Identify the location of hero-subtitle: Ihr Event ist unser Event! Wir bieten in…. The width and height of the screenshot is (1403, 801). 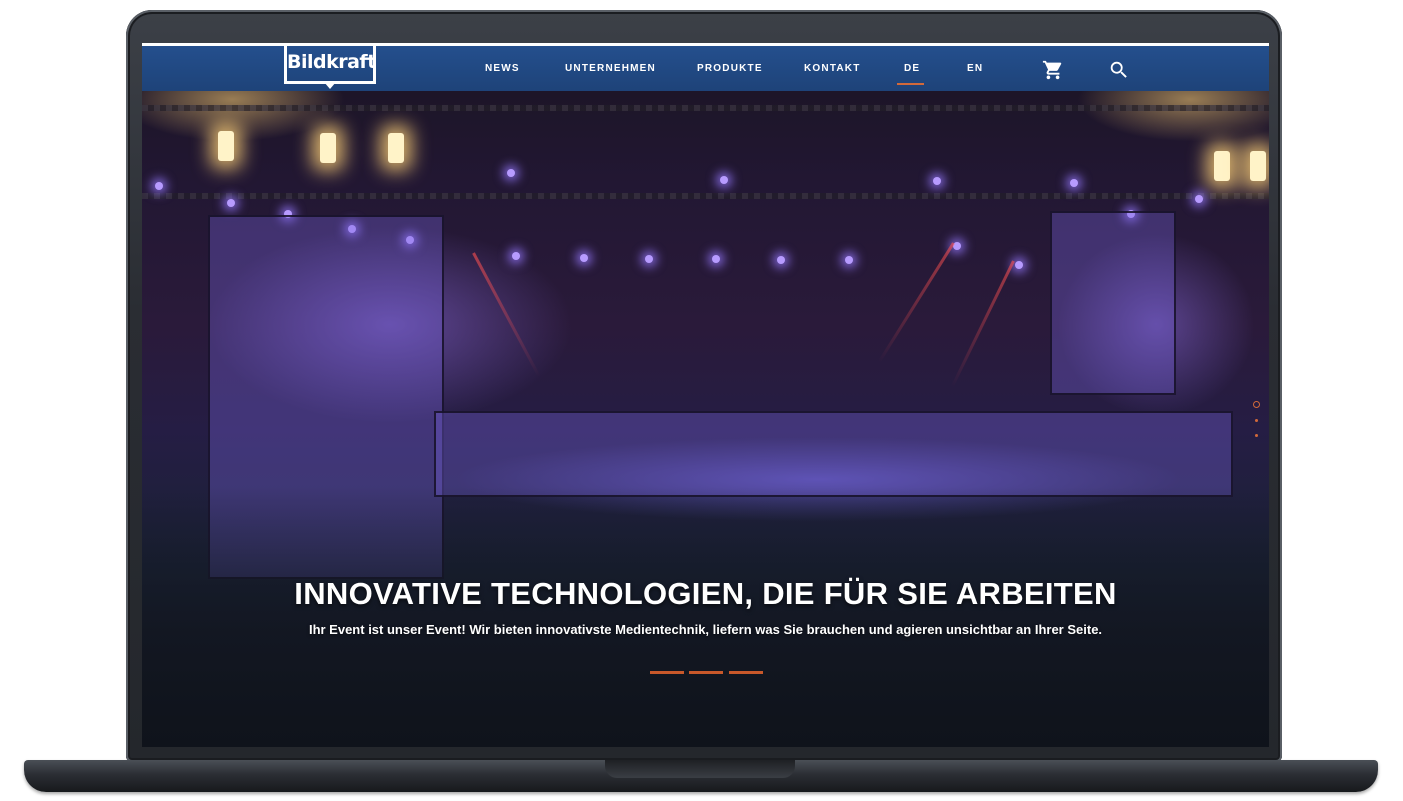
(705, 629).